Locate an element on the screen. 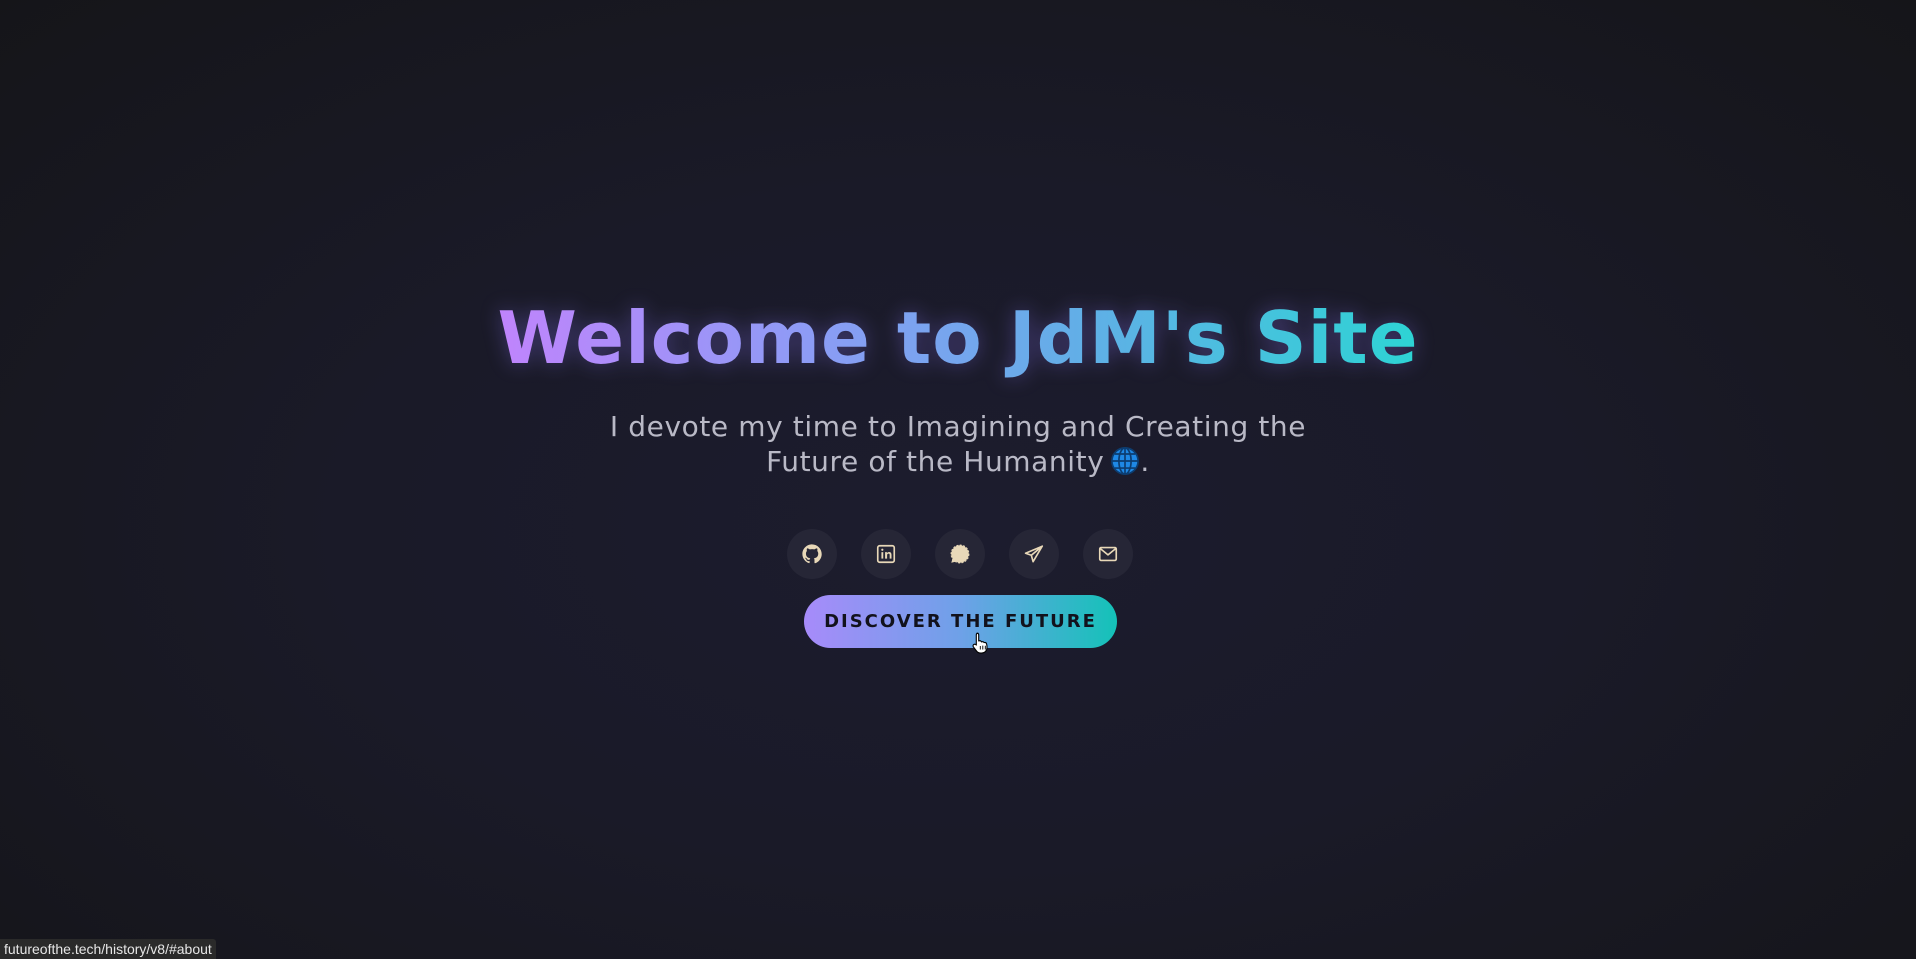 The height and width of the screenshot is (959, 1916). page-title: Welcome to JdM's Site is located at coordinates (958, 338).